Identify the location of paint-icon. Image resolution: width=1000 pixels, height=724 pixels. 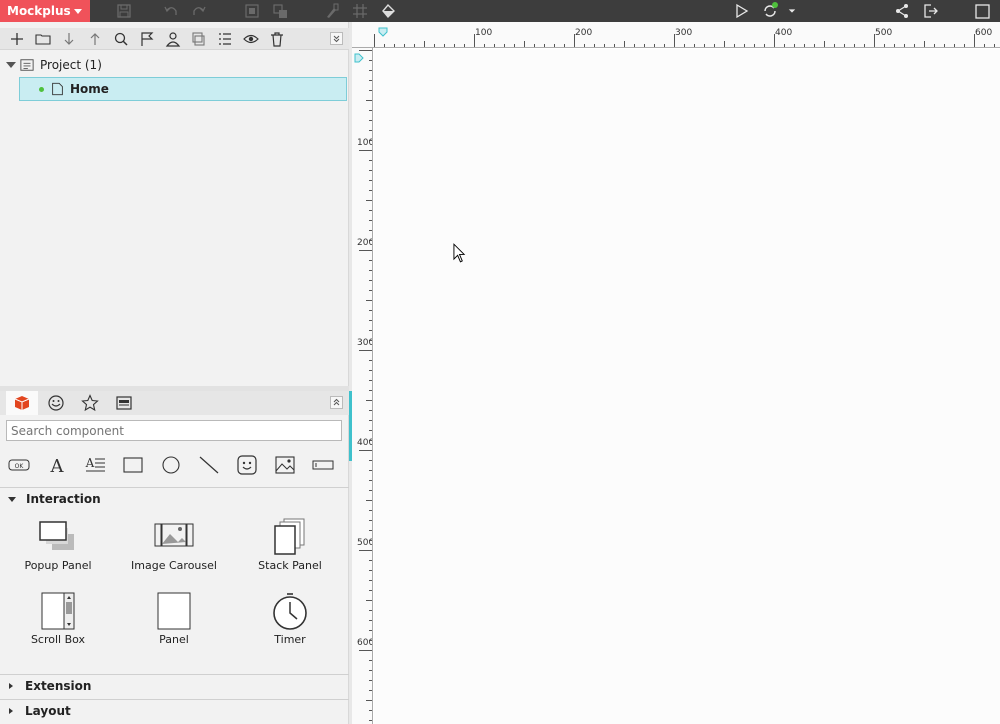
(388, 11).